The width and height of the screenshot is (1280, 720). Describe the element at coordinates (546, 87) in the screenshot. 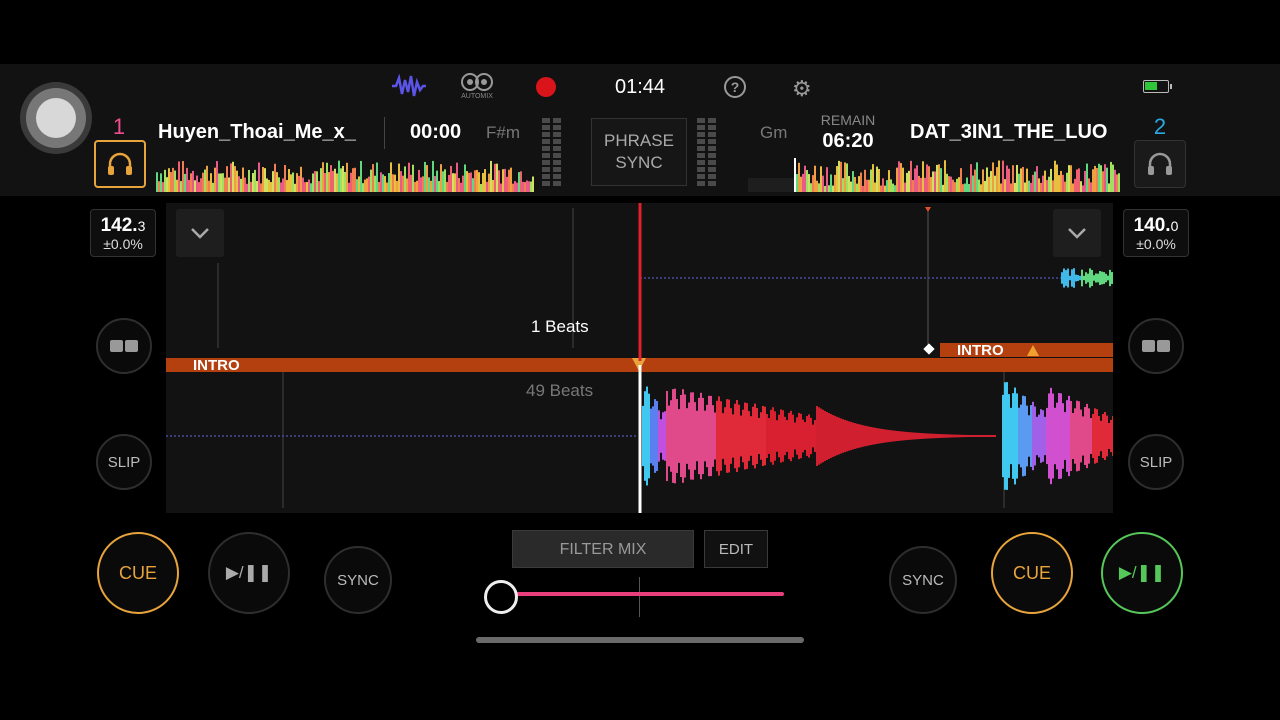

I see `record-icon` at that location.